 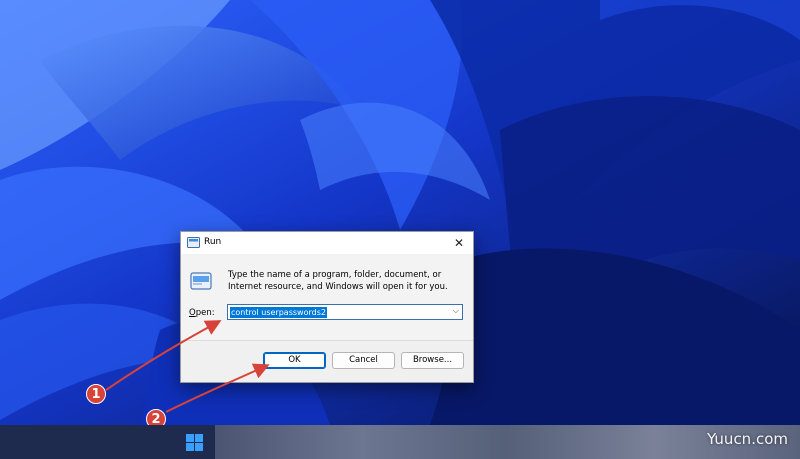 I want to click on windows-start-icon, so click(x=194, y=442).